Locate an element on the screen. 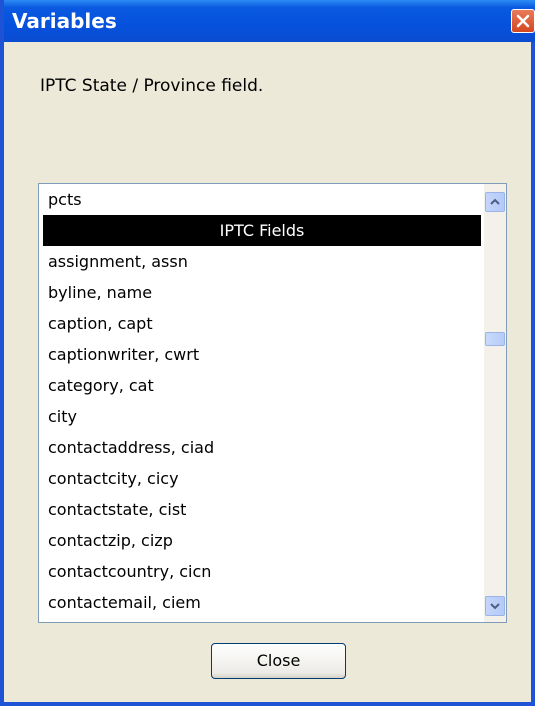 This screenshot has width=535, height=706. close-button: Close is located at coordinates (278, 661).